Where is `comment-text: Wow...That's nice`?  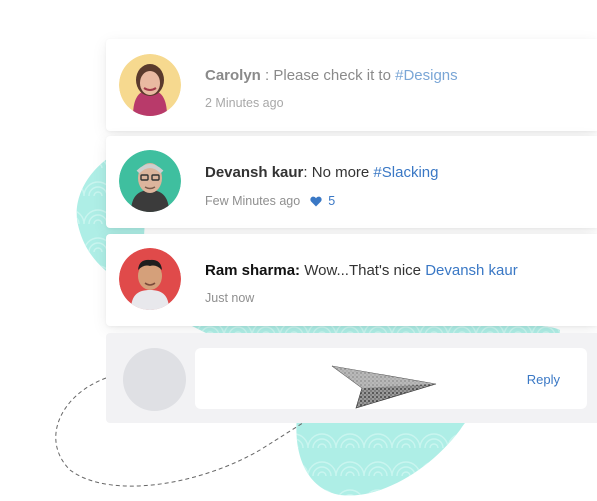
comment-text: Wow...That's nice is located at coordinates (365, 270).